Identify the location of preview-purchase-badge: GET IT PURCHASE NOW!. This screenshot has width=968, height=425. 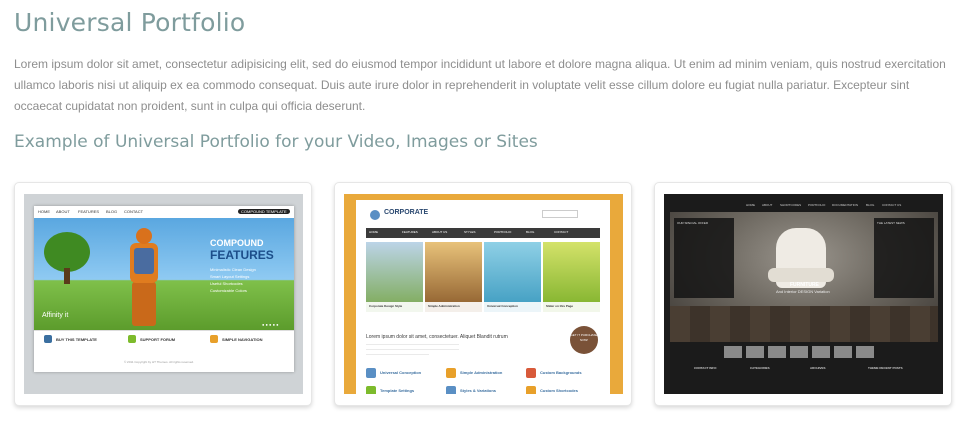
(584, 340).